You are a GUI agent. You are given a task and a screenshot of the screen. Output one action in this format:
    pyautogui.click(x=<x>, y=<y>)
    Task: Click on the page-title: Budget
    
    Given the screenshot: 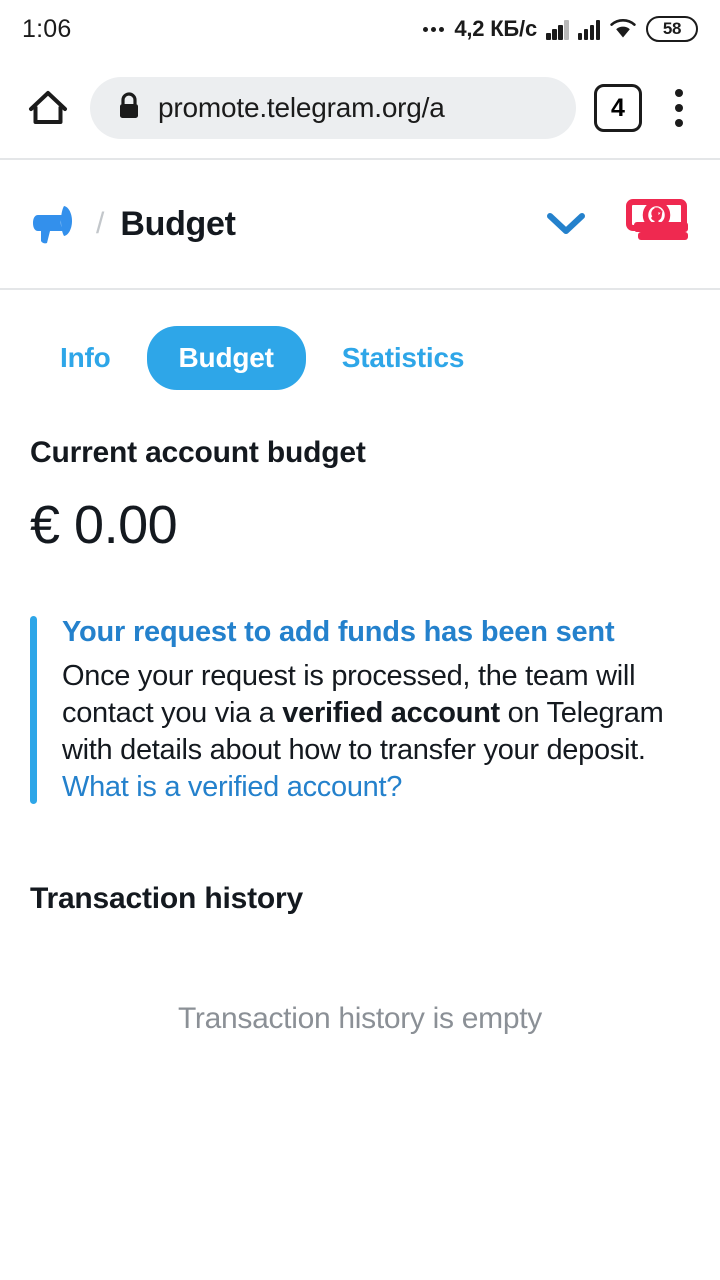 What is the action you would take?
    pyautogui.click(x=178, y=223)
    